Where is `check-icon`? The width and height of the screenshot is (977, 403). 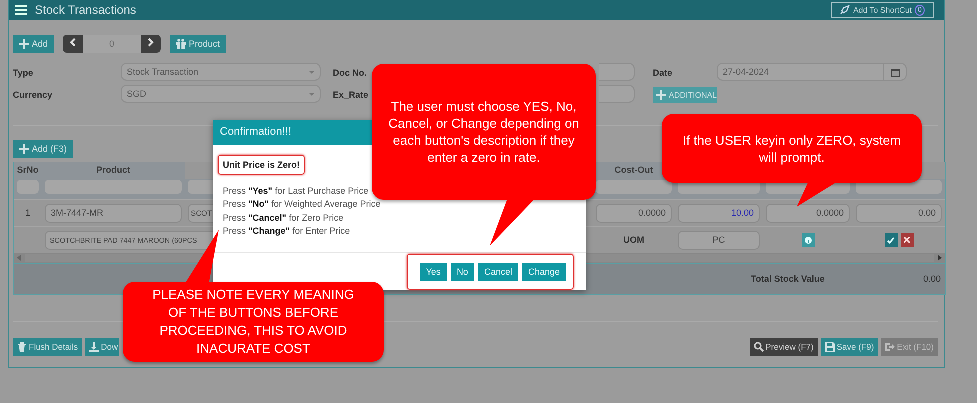
check-icon is located at coordinates (891, 240).